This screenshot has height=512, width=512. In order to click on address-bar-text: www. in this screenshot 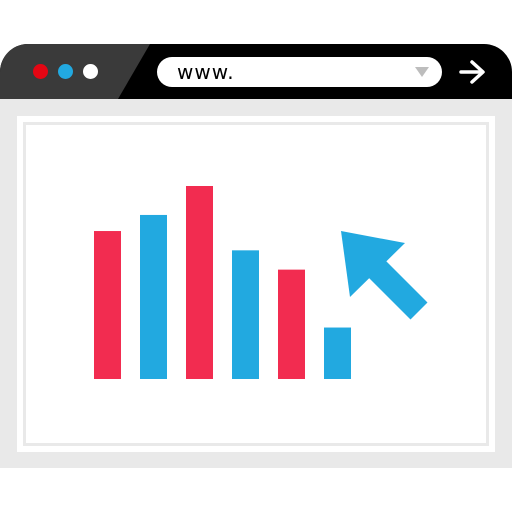, I will do `click(206, 72)`.